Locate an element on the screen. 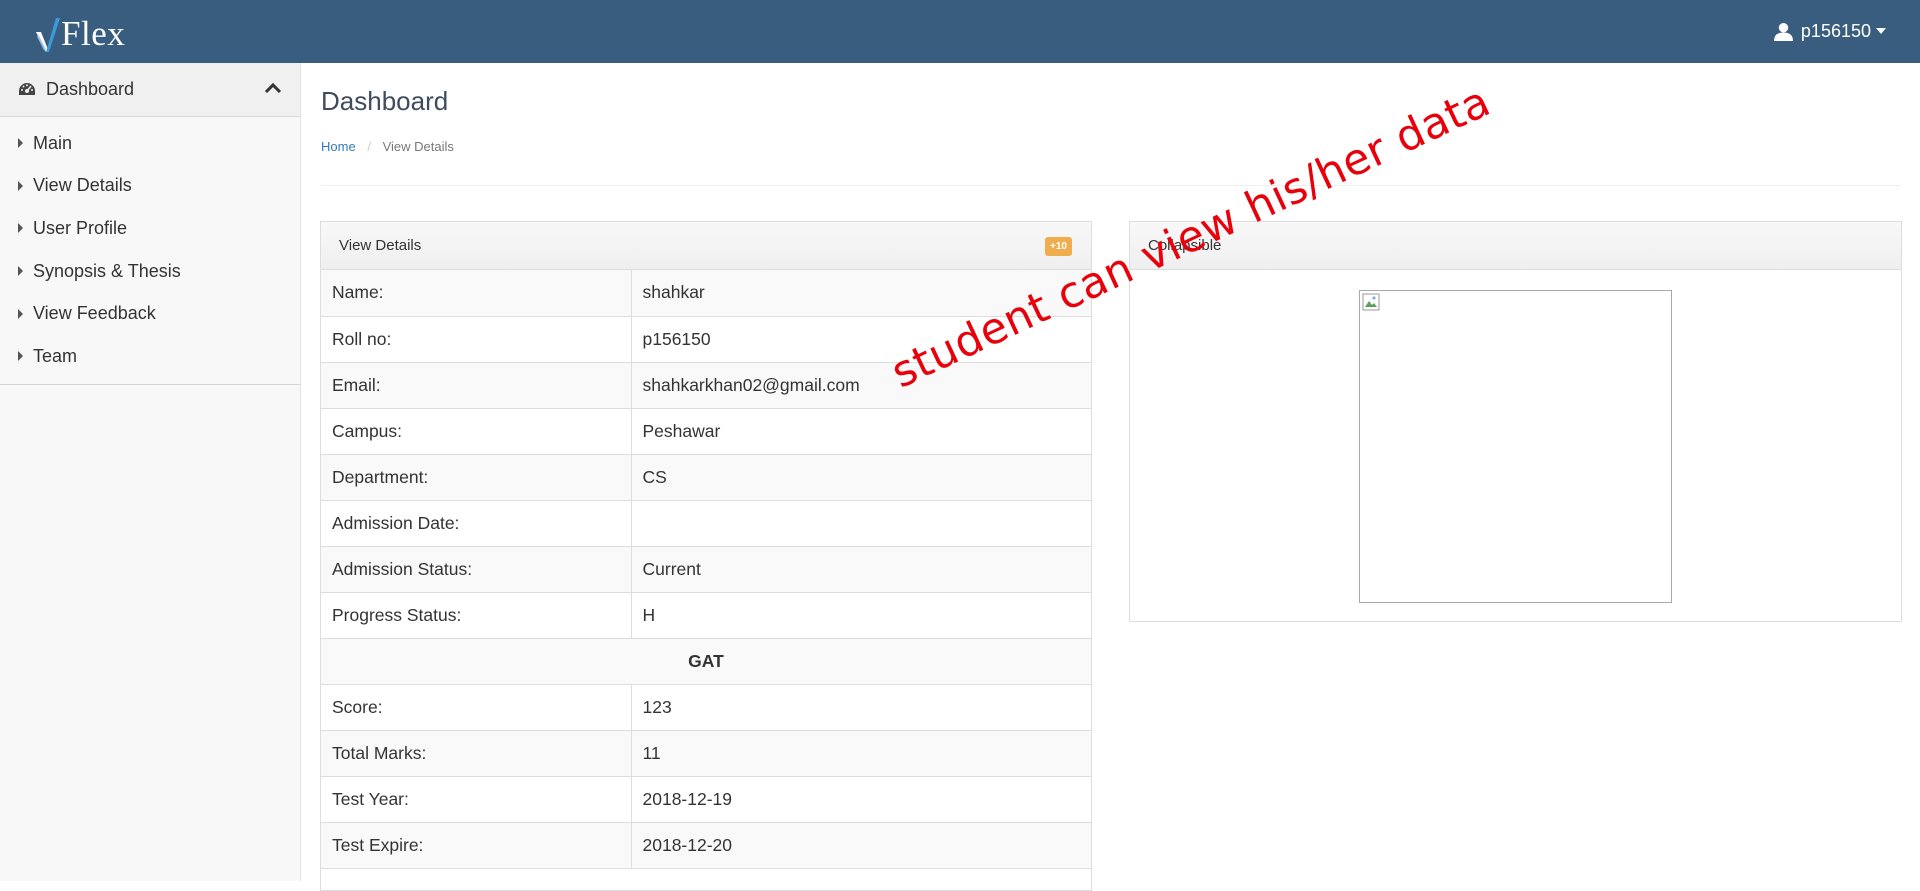  table-row: Test Expire: 2018-12-20 is located at coordinates (706, 845).